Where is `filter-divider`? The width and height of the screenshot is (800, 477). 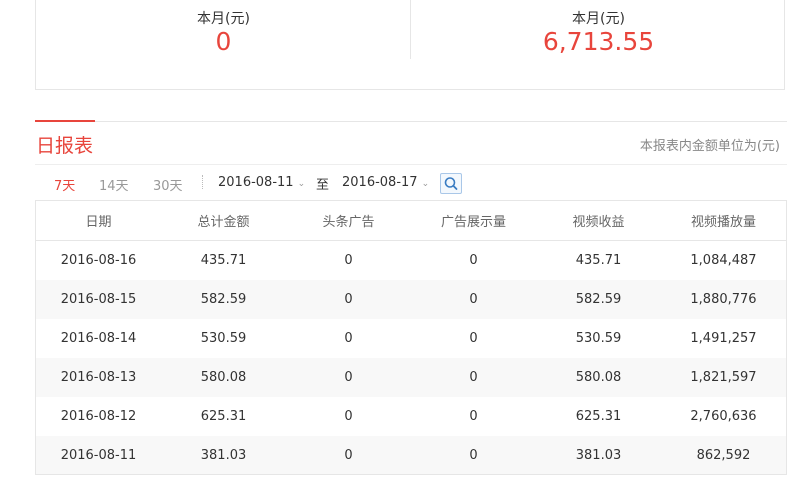 filter-divider is located at coordinates (411, 164).